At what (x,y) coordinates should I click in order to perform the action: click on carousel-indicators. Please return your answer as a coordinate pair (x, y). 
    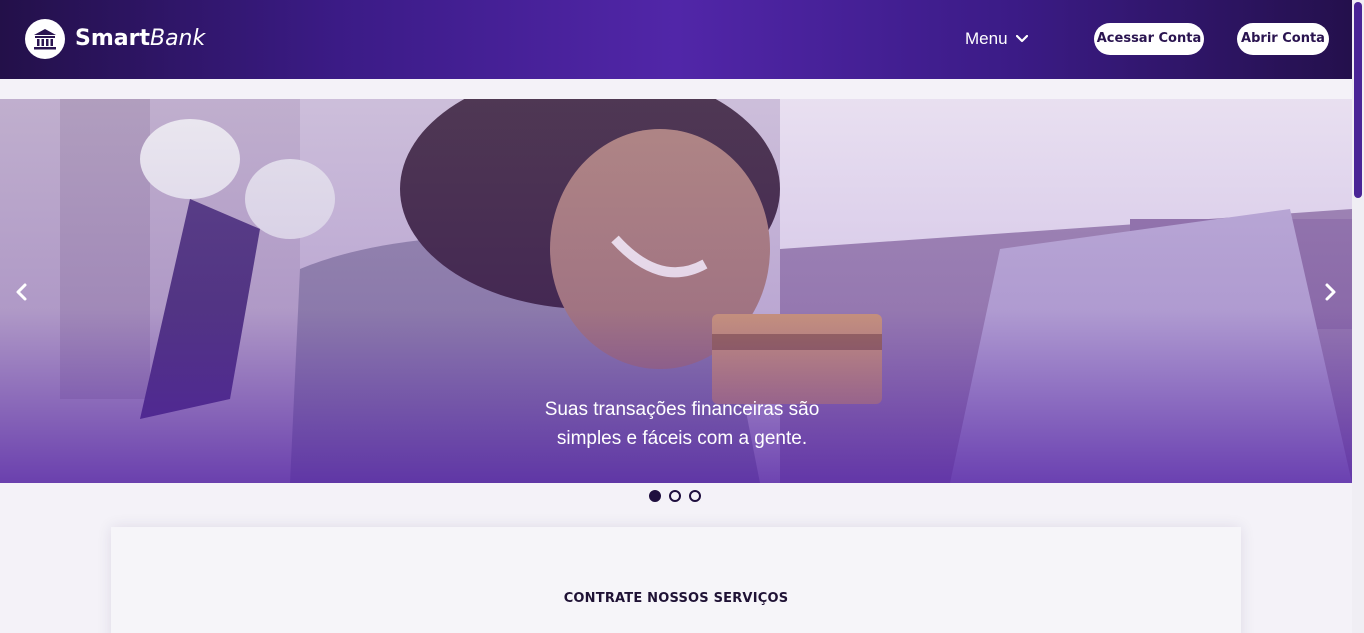
    Looking at the image, I should click on (675, 496).